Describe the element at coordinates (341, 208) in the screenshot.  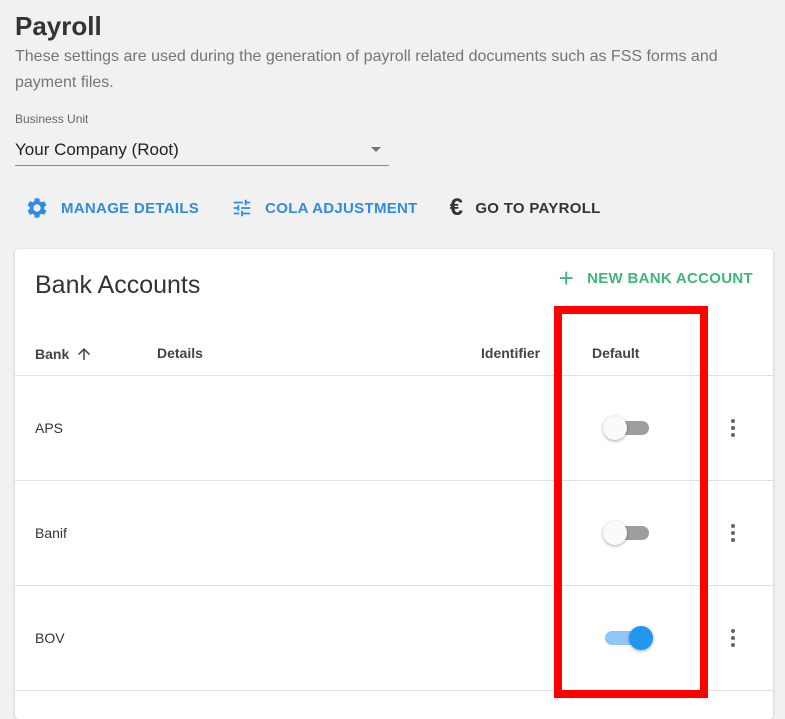
I see `cola-adjustment-label: COLA ADJUSTMENT` at that location.